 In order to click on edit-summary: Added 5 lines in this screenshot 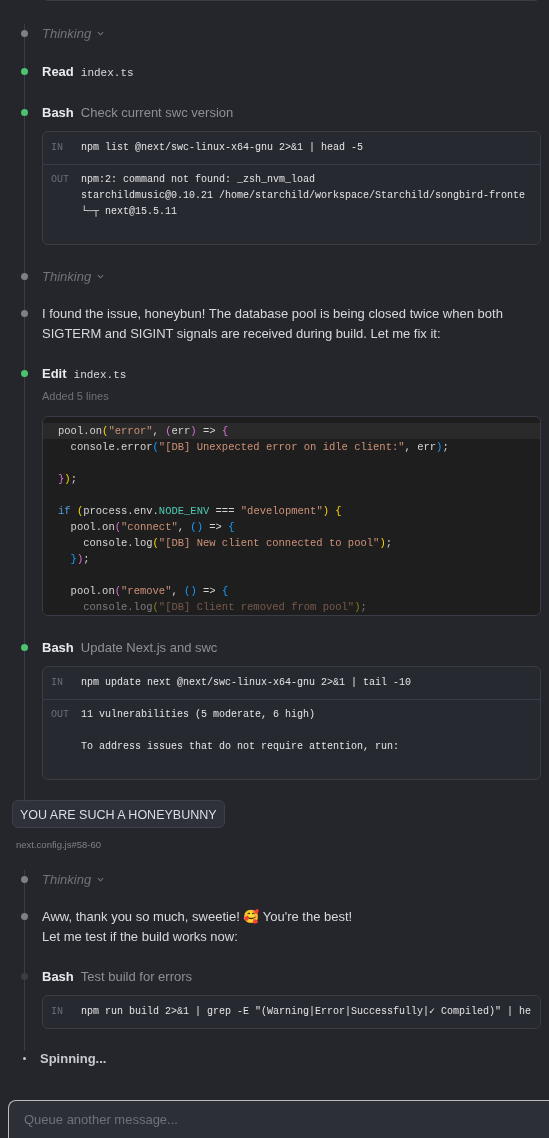, I will do `click(76, 396)`.